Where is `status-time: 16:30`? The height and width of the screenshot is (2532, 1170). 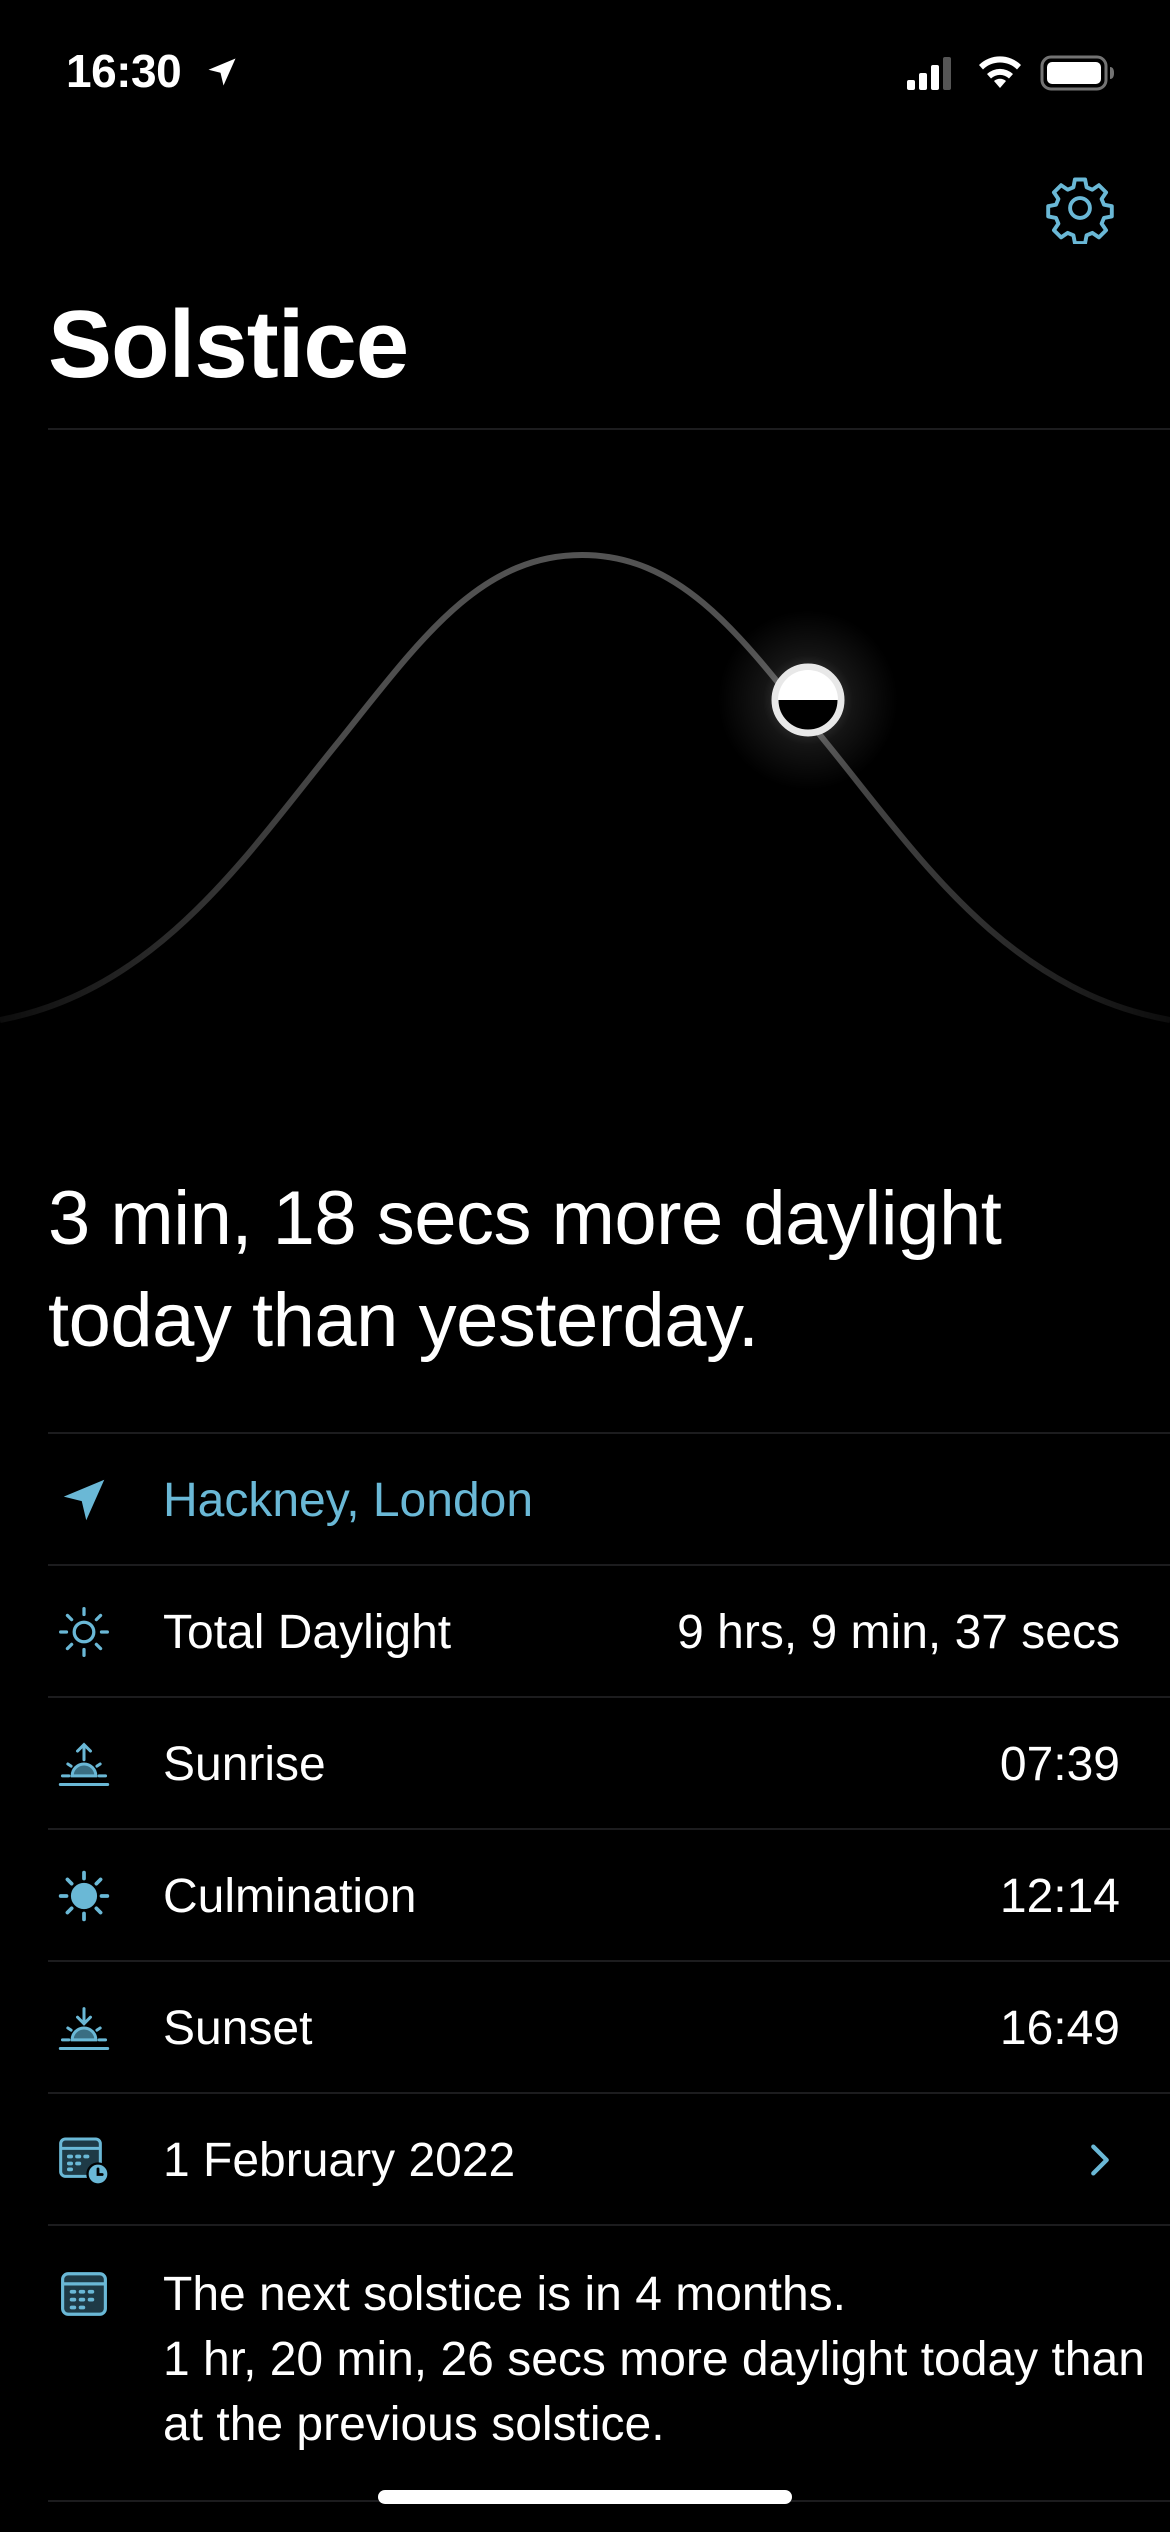
status-time: 16:30 is located at coordinates (124, 71).